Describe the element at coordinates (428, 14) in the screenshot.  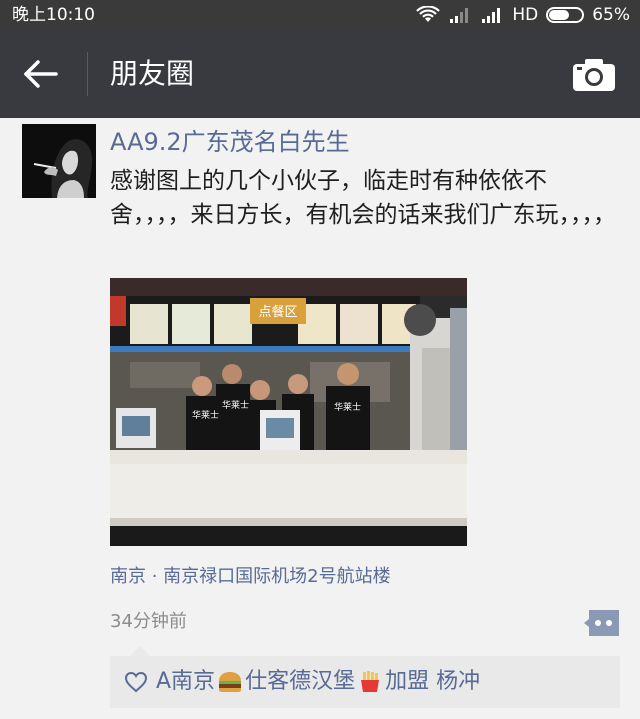
I see `wifi-icon` at that location.